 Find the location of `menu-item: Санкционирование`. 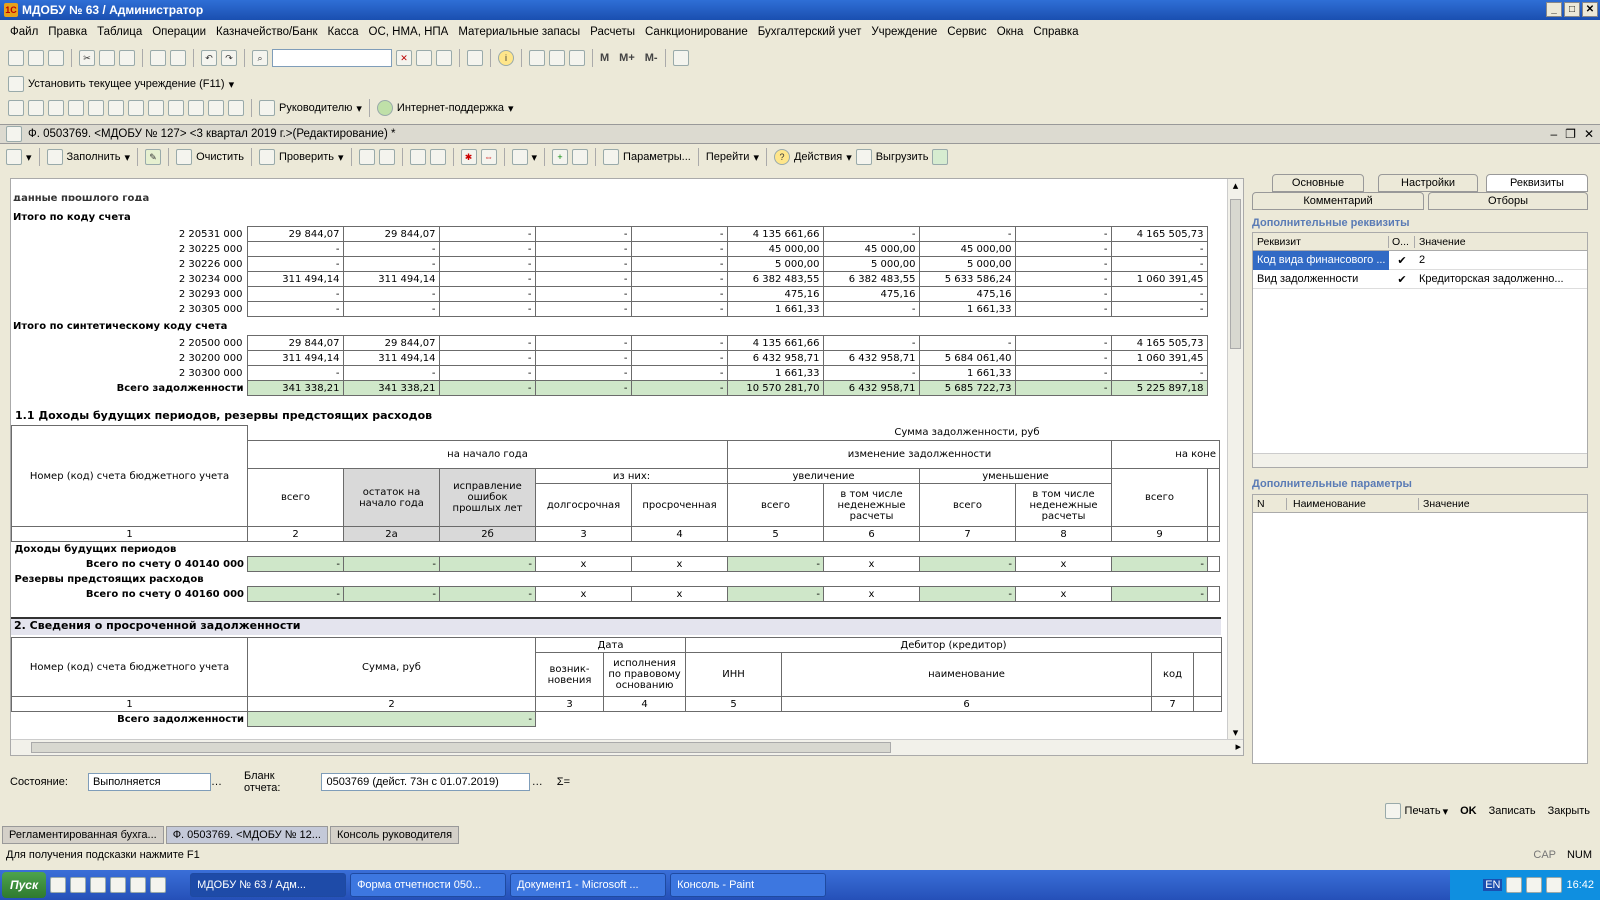

menu-item: Санкционирование is located at coordinates (696, 32).